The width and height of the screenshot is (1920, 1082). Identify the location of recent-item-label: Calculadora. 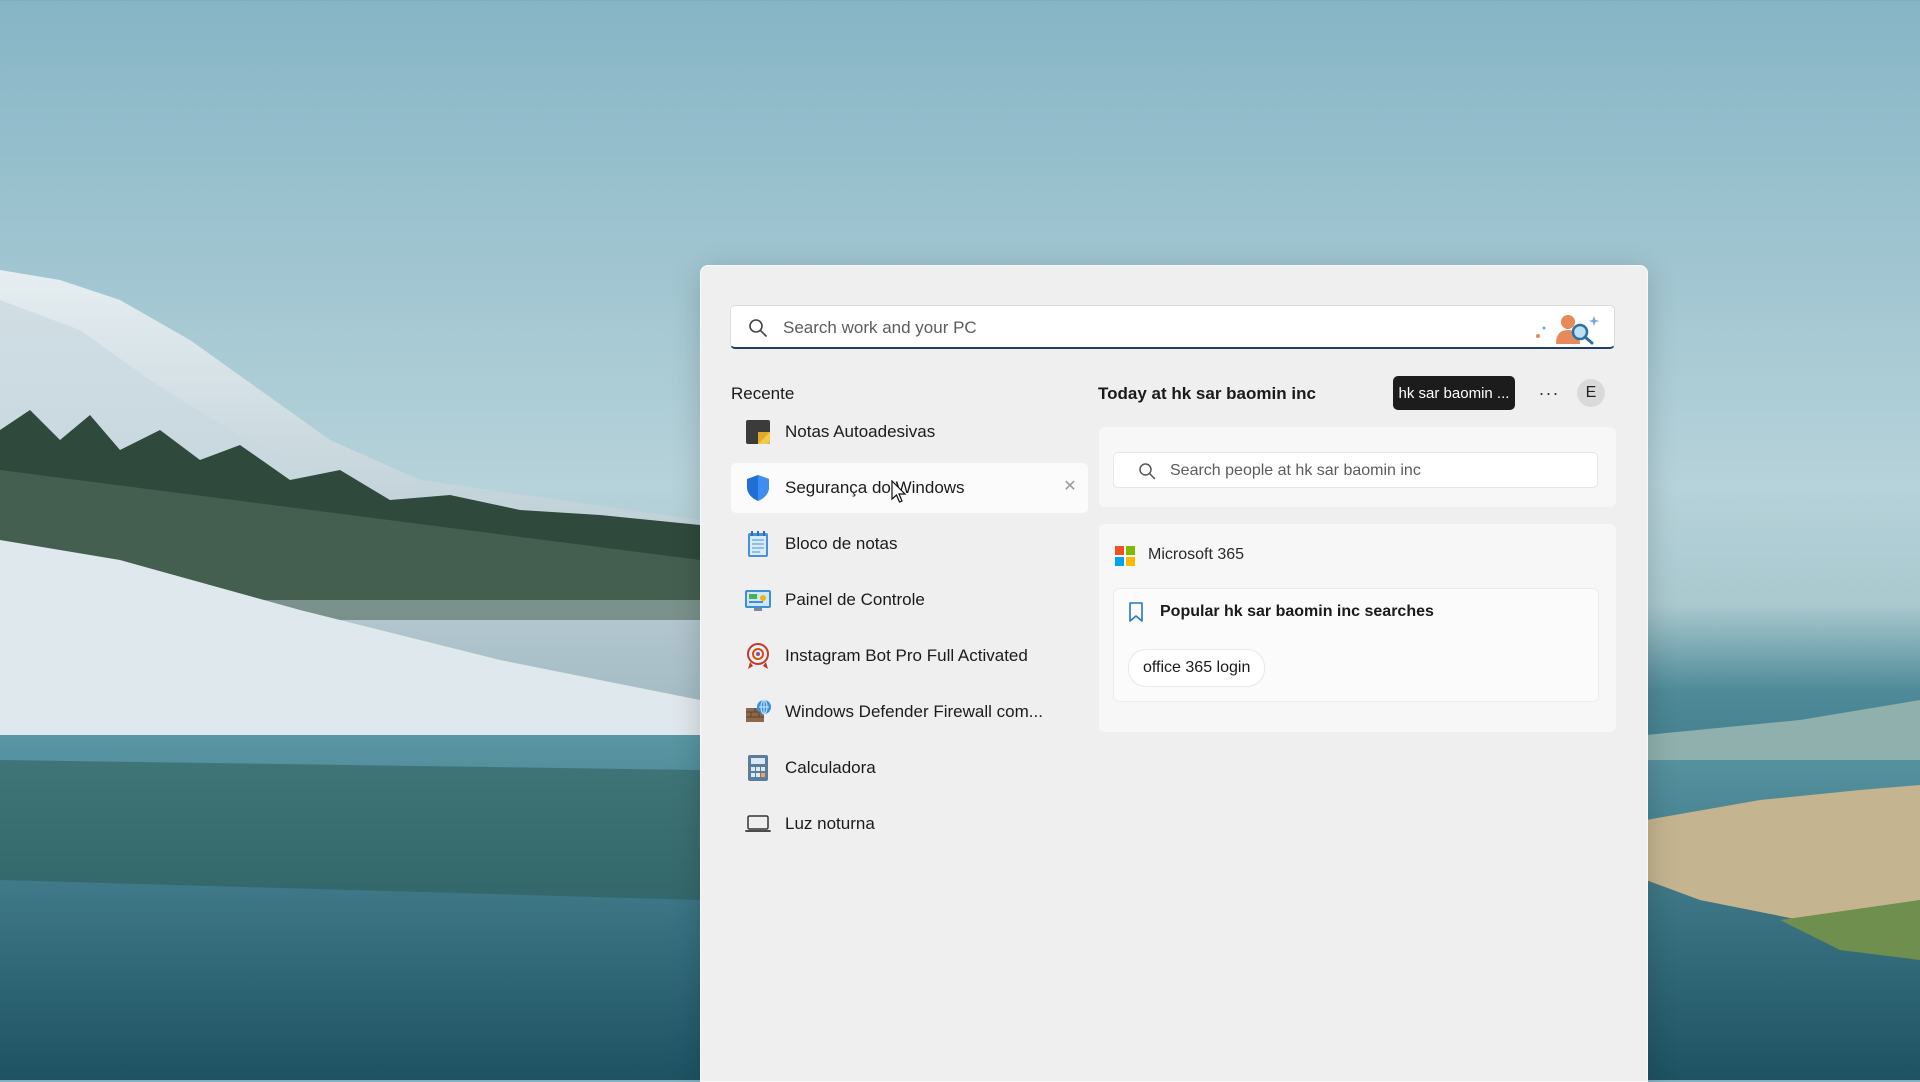
(830, 767).